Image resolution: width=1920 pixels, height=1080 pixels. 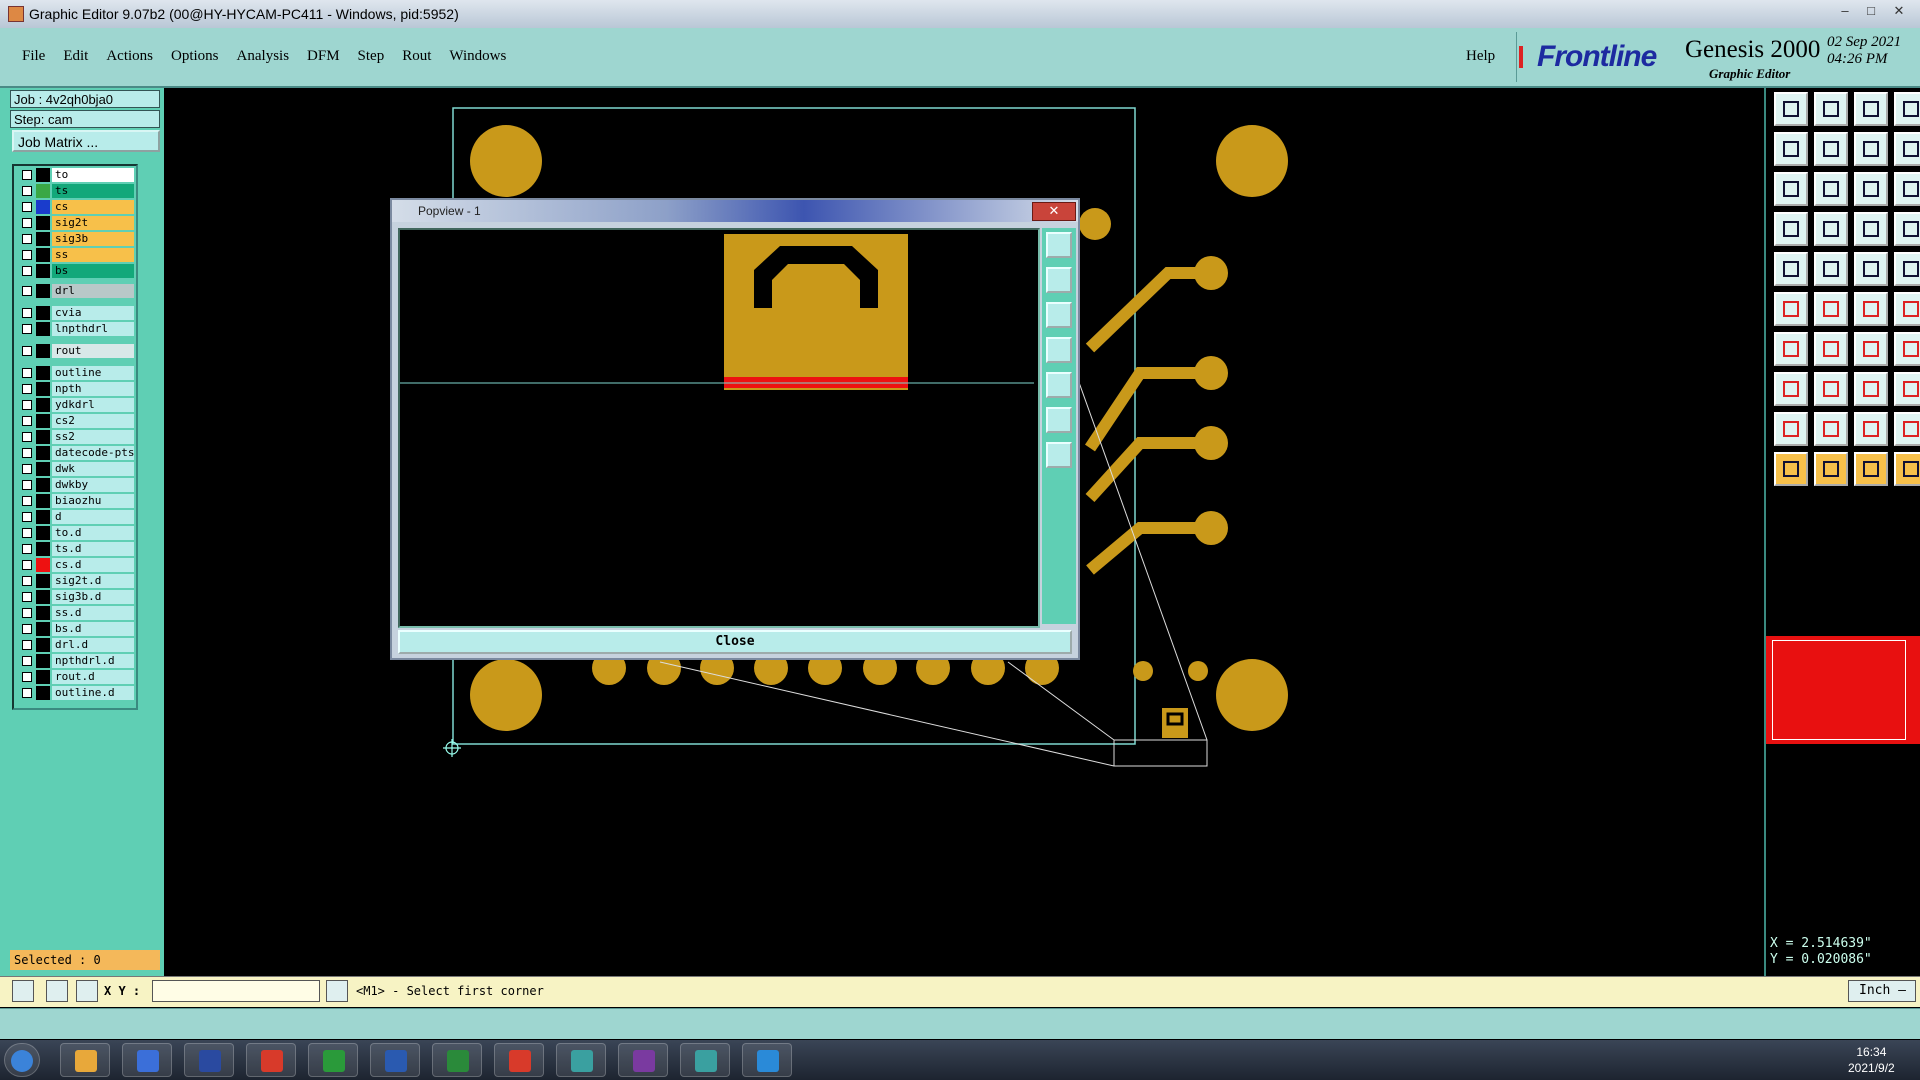 What do you see at coordinates (75, 517) in the screenshot?
I see `layer-row: d` at bounding box center [75, 517].